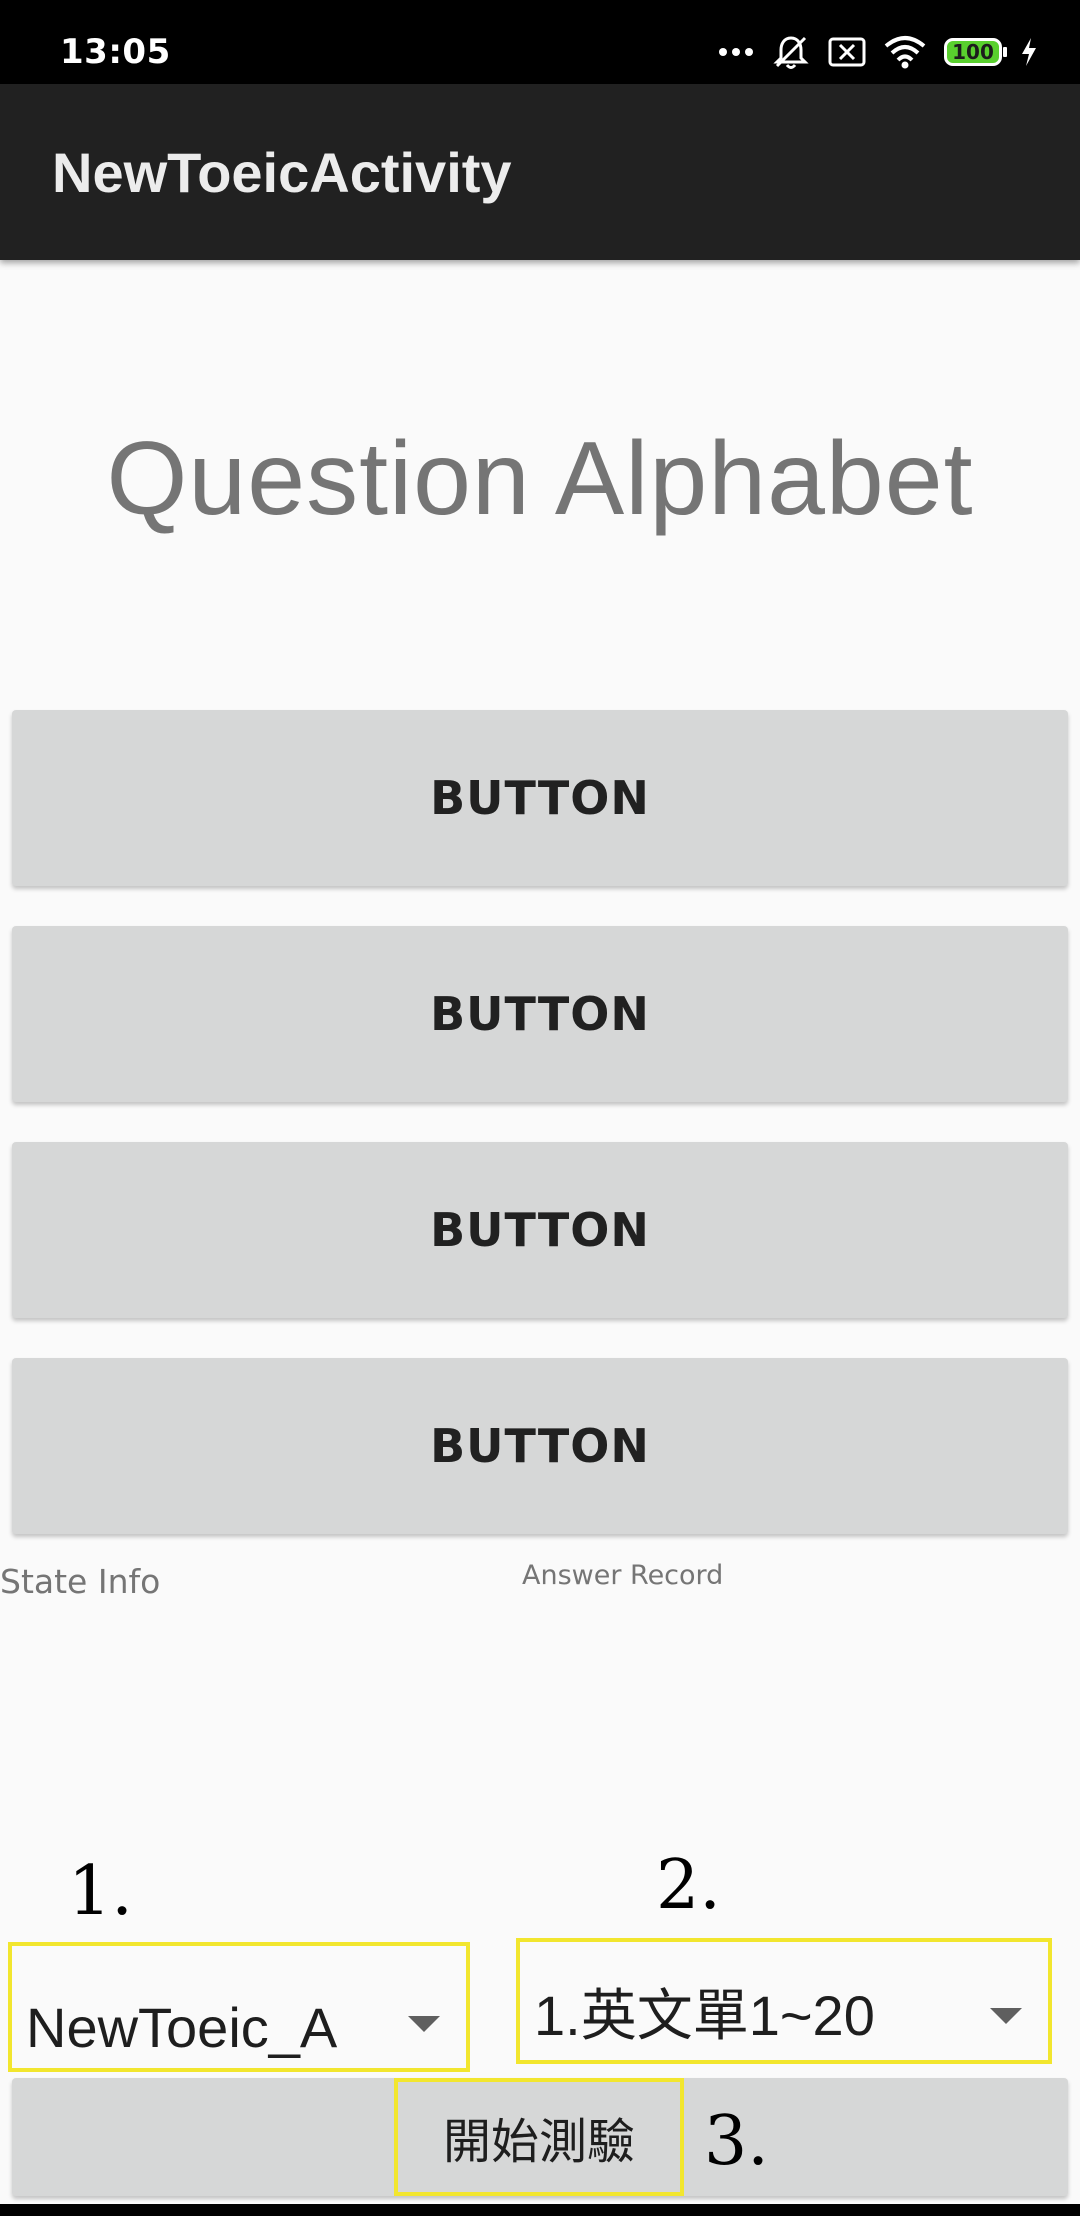 The height and width of the screenshot is (2216, 1080). I want to click on answer-button-4: BUTTON, so click(540, 1446).